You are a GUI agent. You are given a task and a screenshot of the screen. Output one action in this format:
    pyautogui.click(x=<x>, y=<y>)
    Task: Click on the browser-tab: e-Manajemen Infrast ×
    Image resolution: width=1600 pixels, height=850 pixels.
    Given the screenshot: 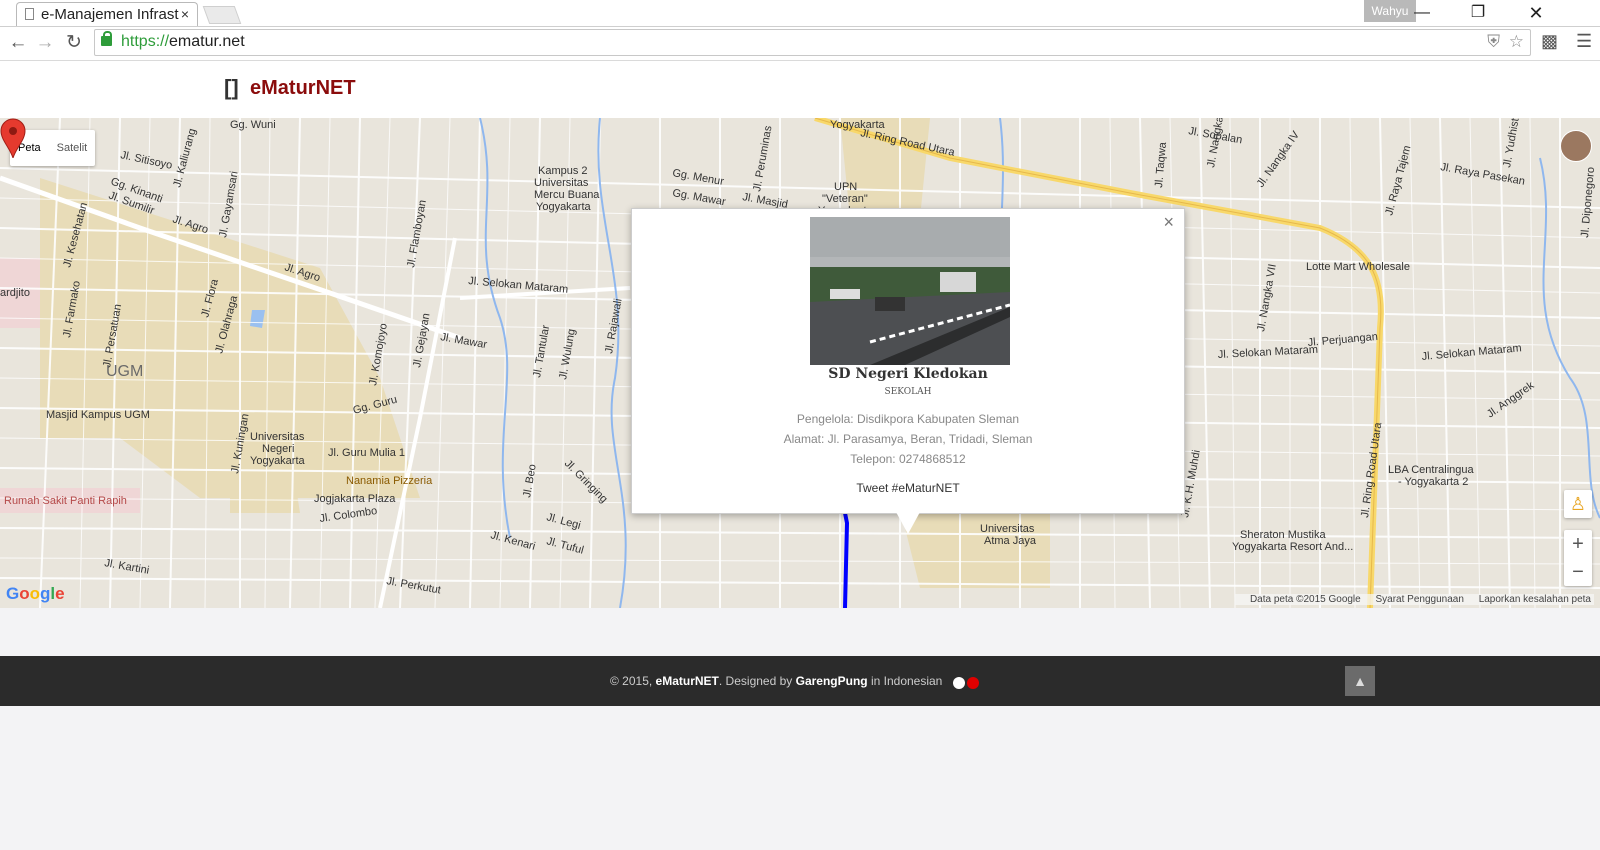 What is the action you would take?
    pyautogui.click(x=107, y=14)
    